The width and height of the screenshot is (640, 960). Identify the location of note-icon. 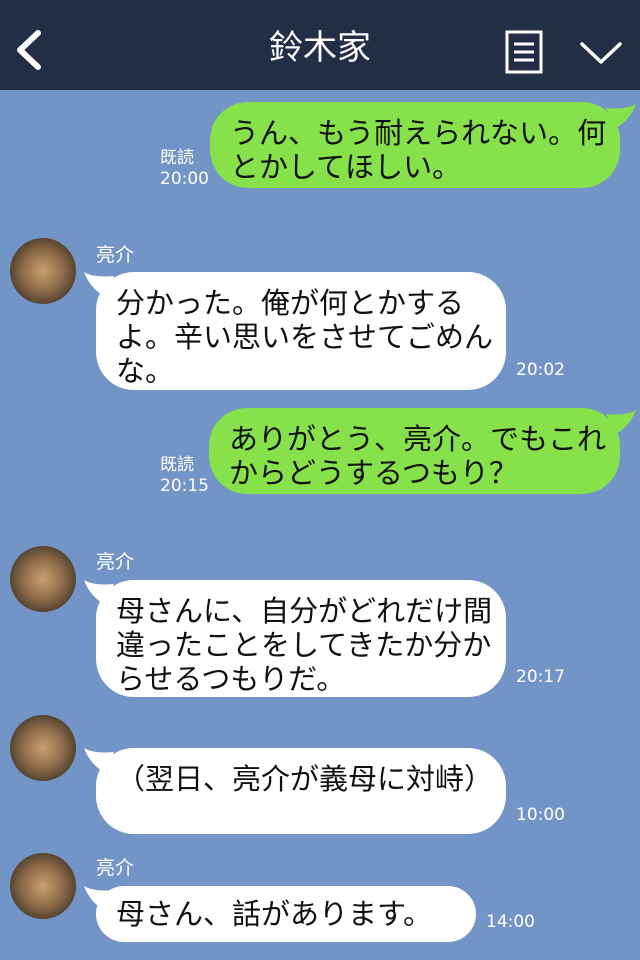
(524, 52).